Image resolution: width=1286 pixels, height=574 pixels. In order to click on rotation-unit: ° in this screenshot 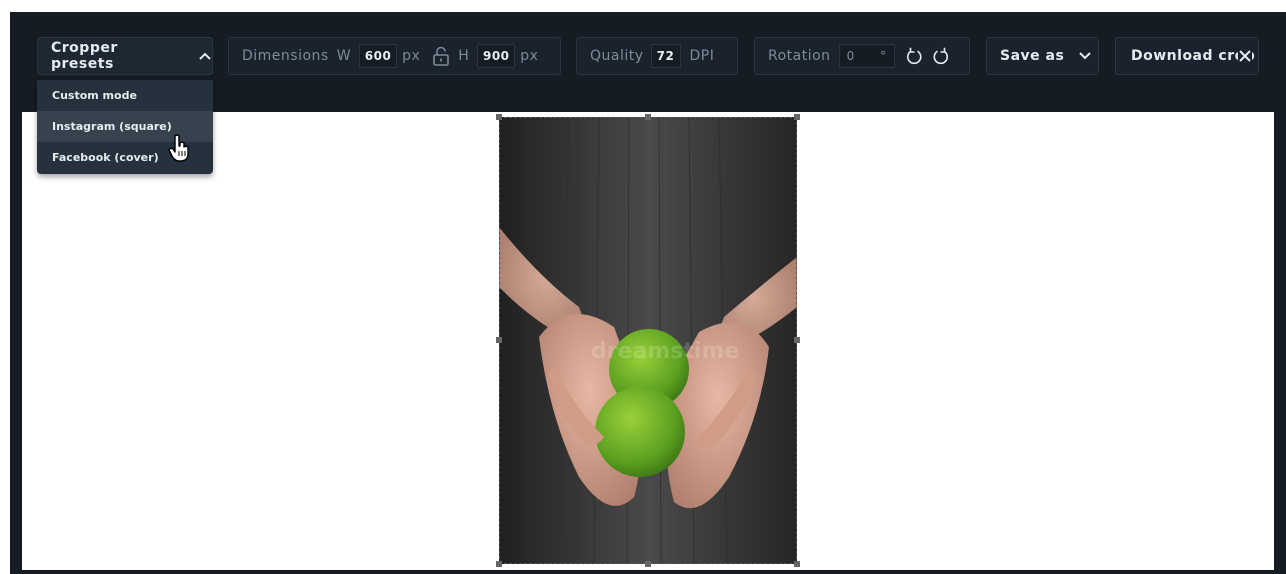, I will do `click(883, 56)`.